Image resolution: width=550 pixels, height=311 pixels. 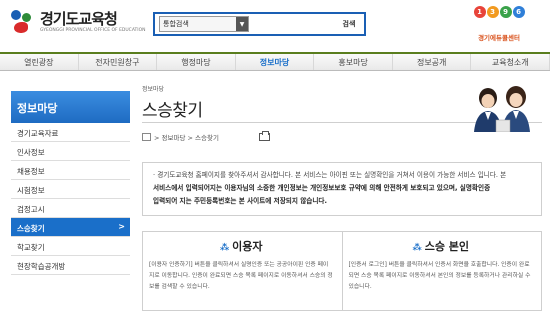 What do you see at coordinates (118, 62) in the screenshot?
I see `nav-item-civil-petition: 전자민원창구` at bounding box center [118, 62].